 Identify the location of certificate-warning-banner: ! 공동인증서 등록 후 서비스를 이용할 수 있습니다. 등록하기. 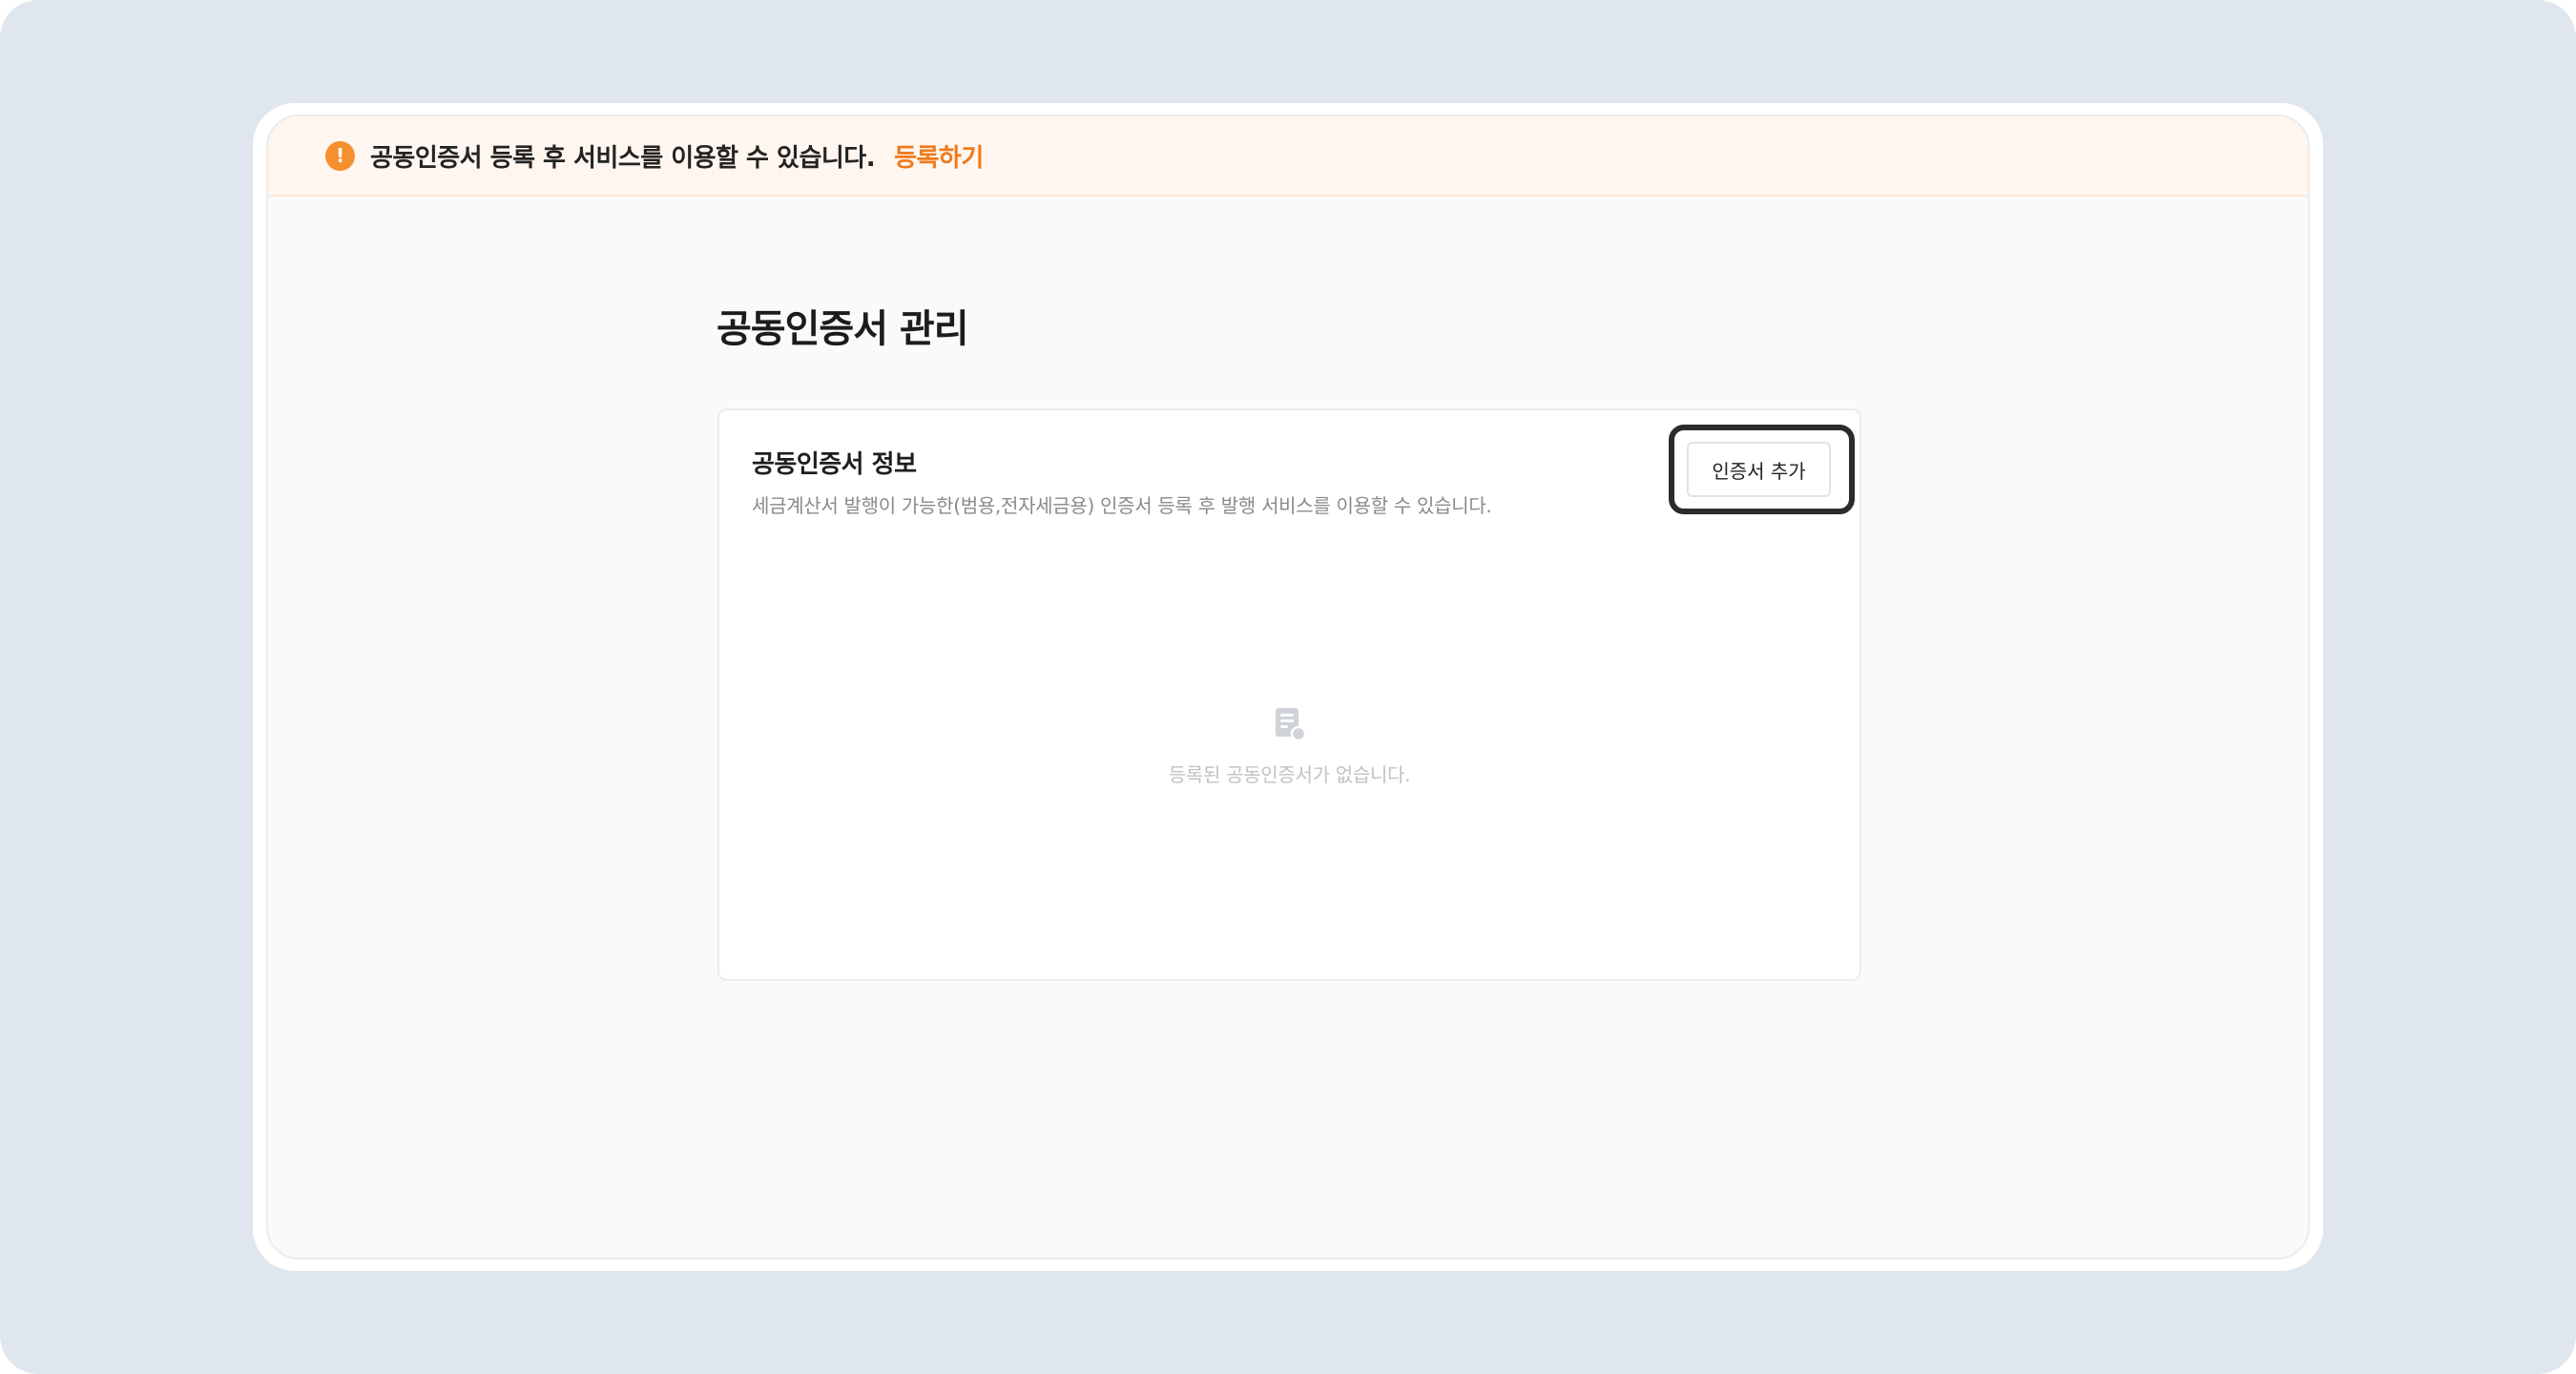
(1288, 157).